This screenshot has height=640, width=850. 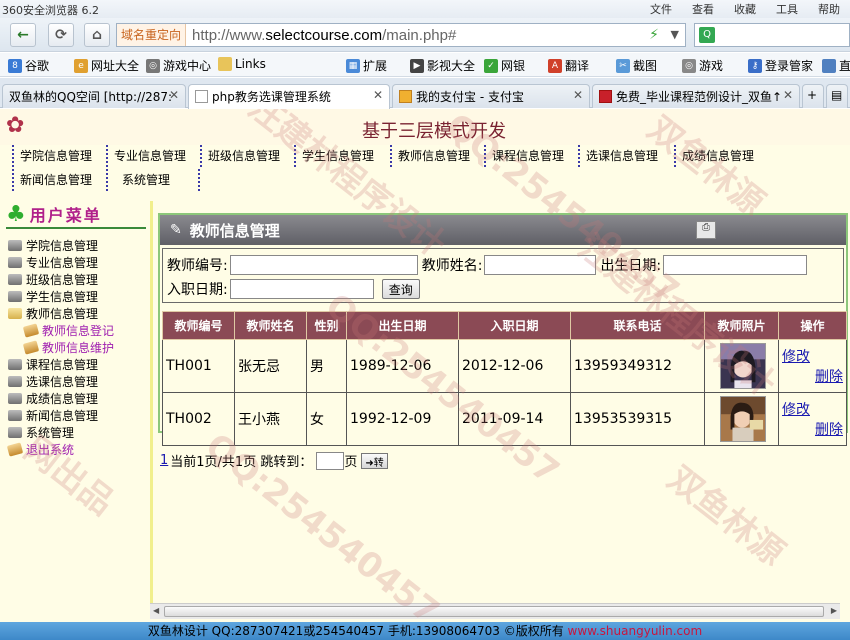 What do you see at coordinates (321, 35) in the screenshot?
I see `address-url: http://www.selectcourse.com/main.php#` at bounding box center [321, 35].